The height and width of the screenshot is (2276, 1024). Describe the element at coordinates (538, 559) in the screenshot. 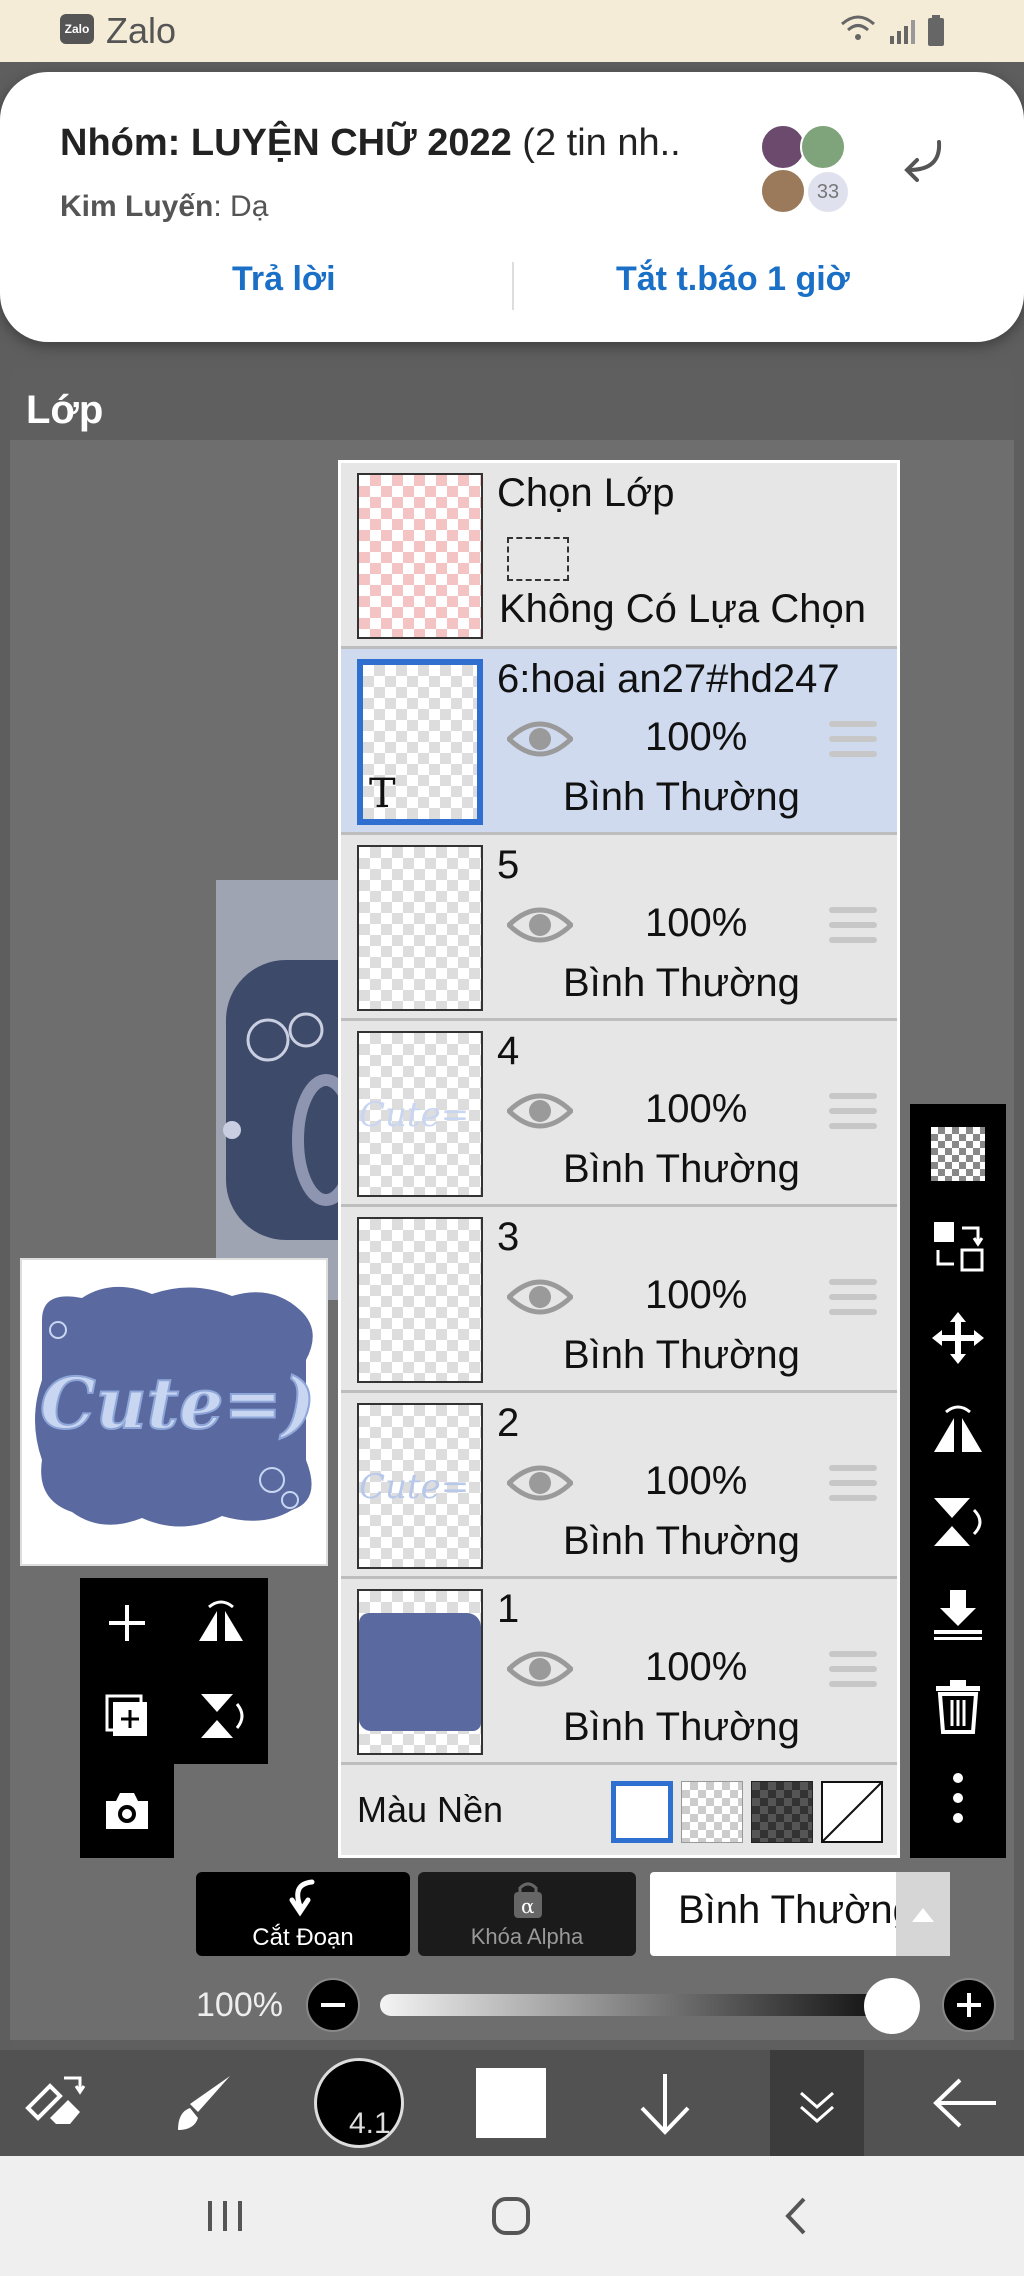

I see `marquee-icon` at that location.